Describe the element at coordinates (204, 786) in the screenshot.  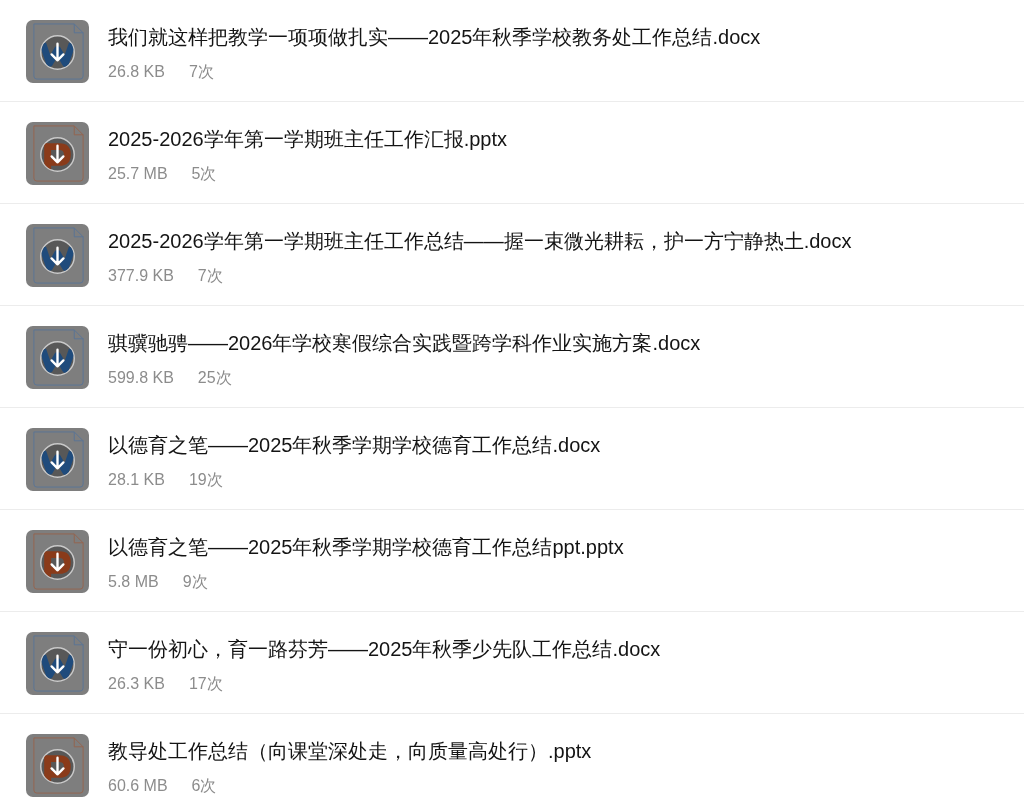
I see `view-count: 6次` at that location.